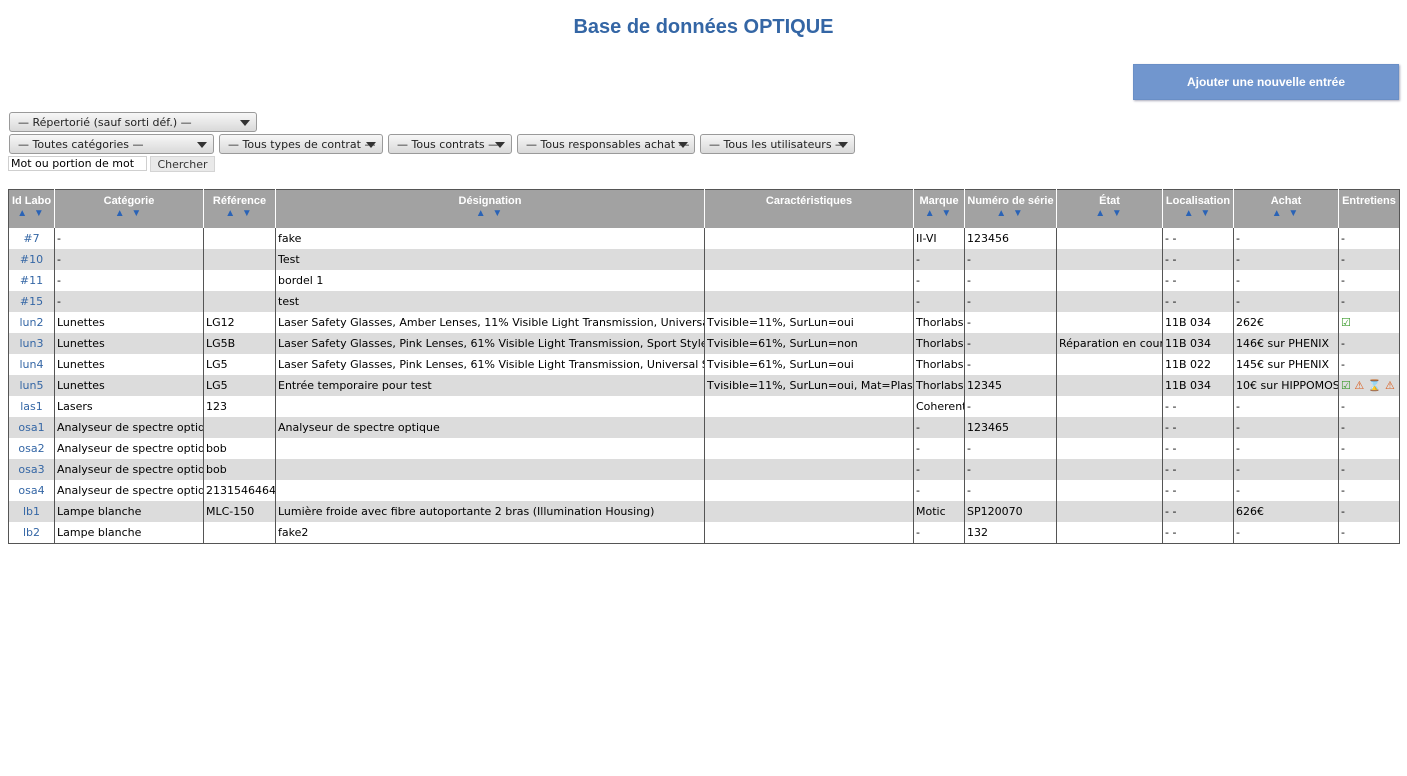  Describe the element at coordinates (77, 163) in the screenshot. I see `search-input` at that location.